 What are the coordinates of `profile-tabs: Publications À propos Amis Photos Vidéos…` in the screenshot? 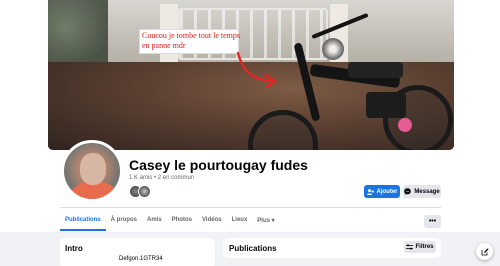 It's located at (170, 222).